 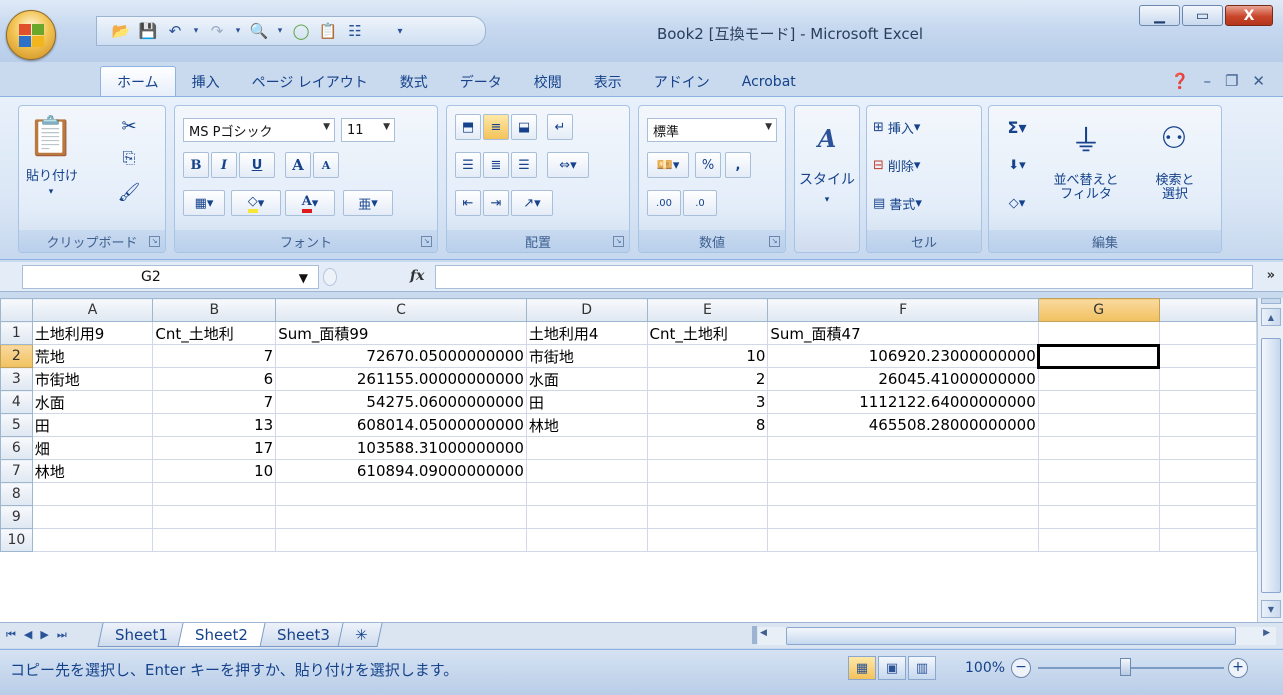 I want to click on horizontal-scroll-thumb, so click(x=1011, y=636).